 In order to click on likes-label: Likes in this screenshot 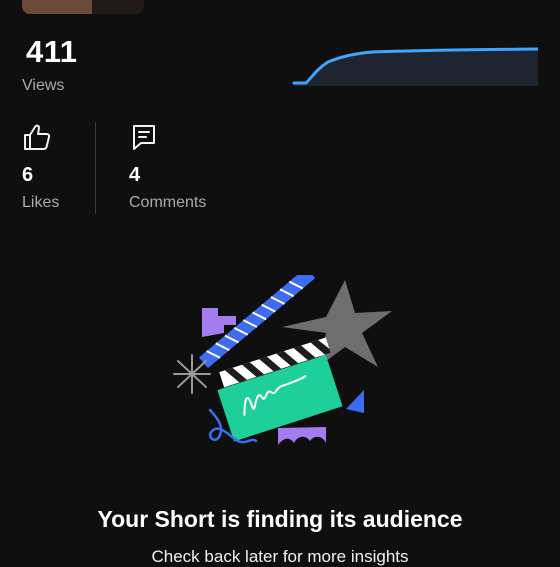, I will do `click(41, 202)`.